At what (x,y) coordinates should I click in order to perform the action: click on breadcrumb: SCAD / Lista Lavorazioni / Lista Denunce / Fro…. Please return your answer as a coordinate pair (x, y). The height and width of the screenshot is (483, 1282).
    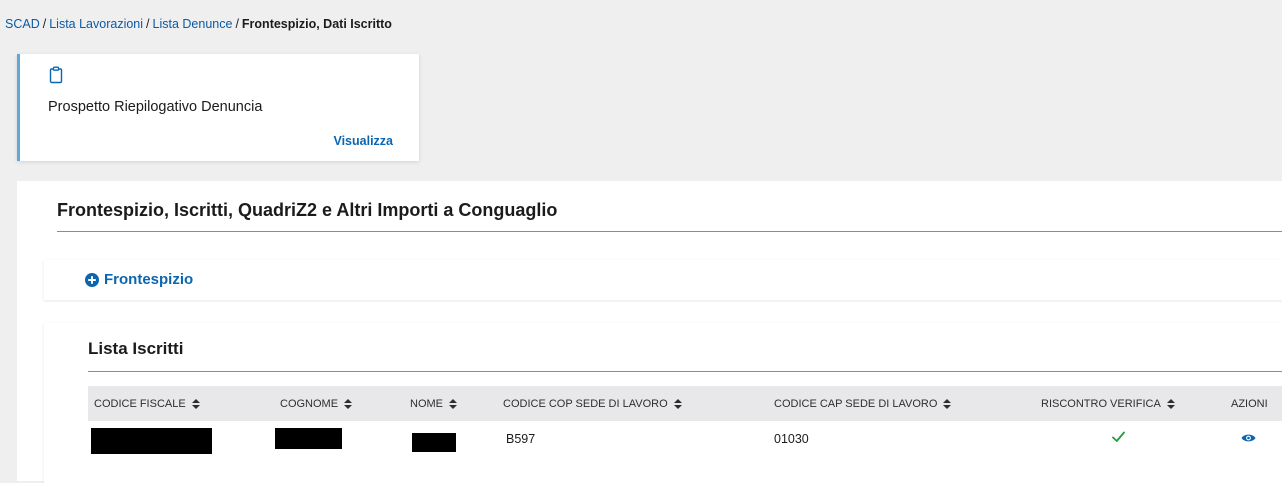
    Looking at the image, I should click on (198, 24).